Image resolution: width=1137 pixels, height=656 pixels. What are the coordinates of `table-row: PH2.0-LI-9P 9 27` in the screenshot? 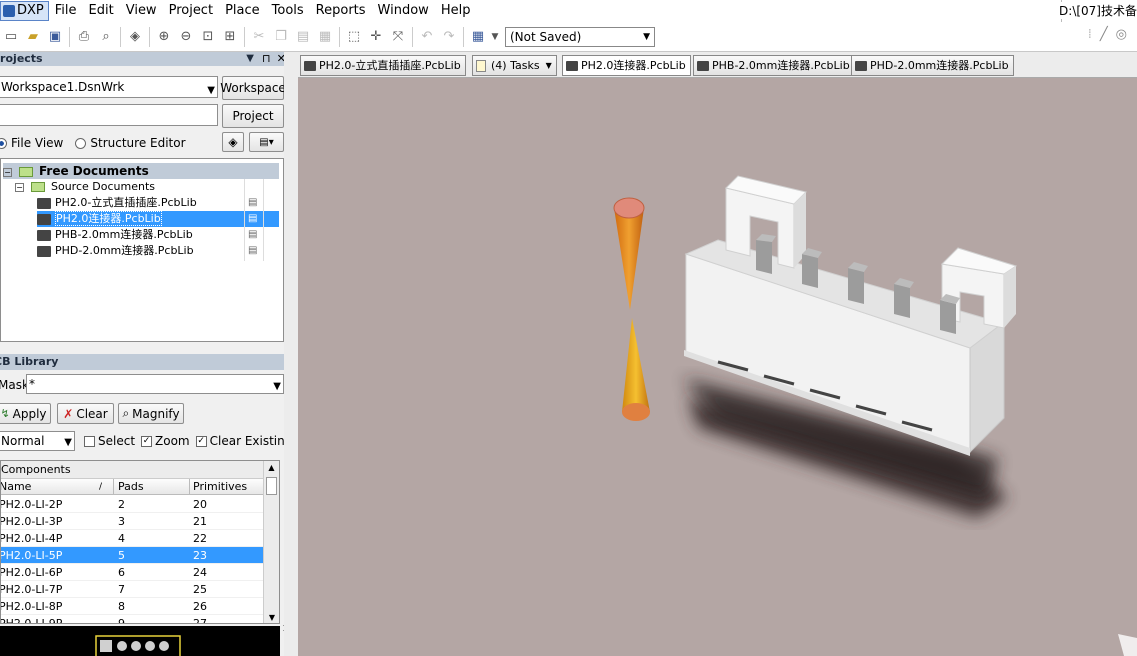 It's located at (132, 619).